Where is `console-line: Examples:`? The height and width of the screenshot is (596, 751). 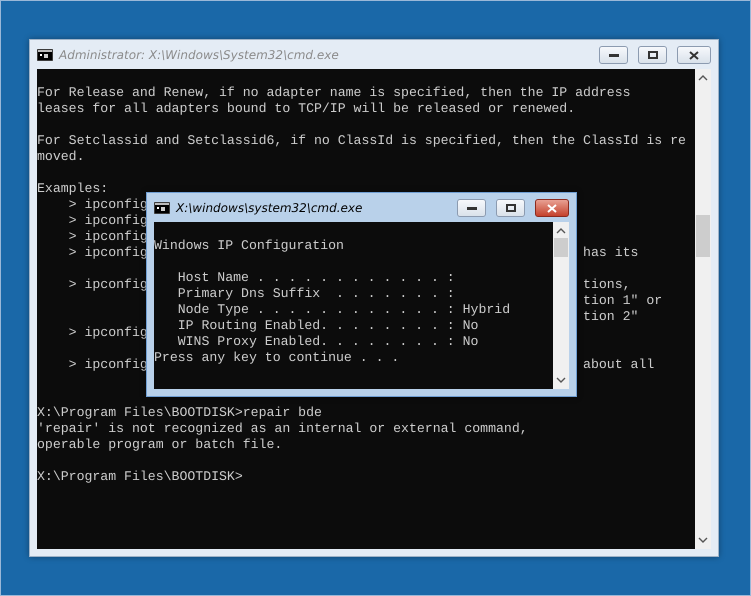 console-line: Examples: is located at coordinates (72, 189).